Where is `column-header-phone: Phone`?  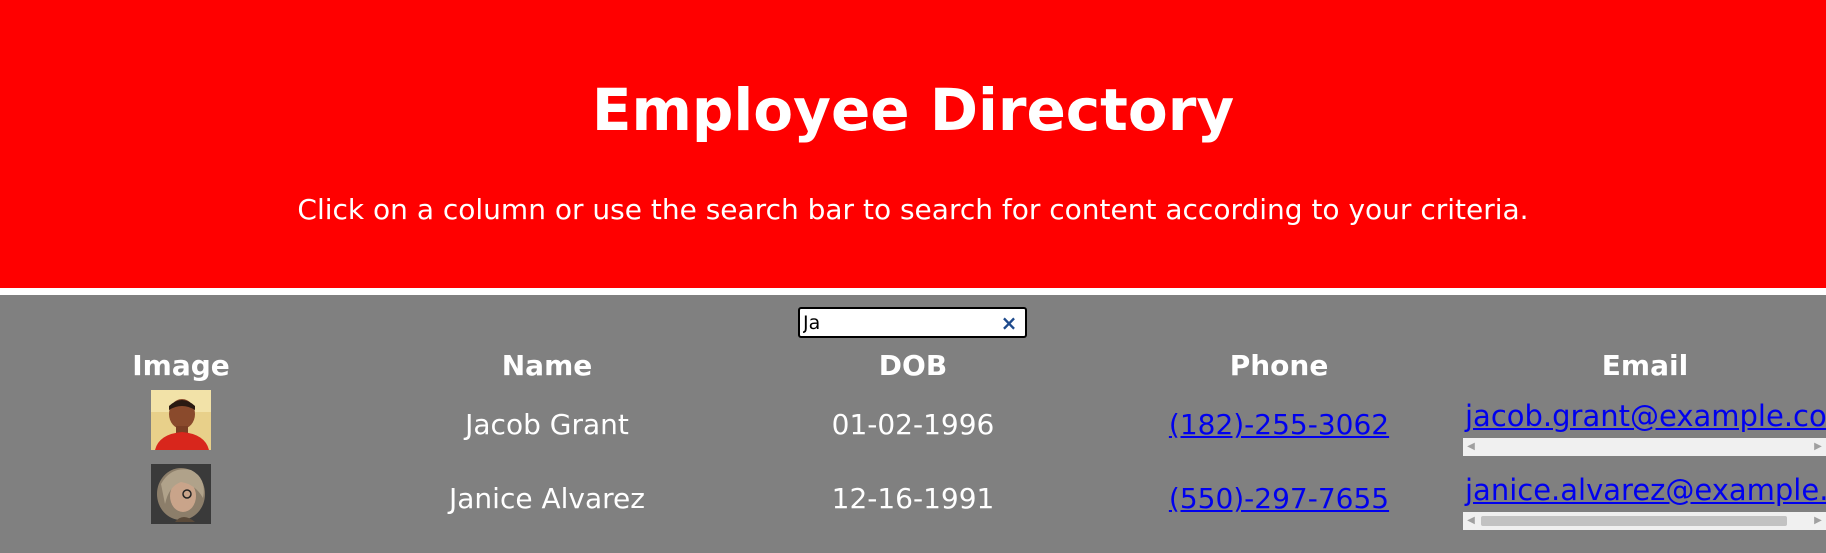 column-header-phone: Phone is located at coordinates (1279, 366).